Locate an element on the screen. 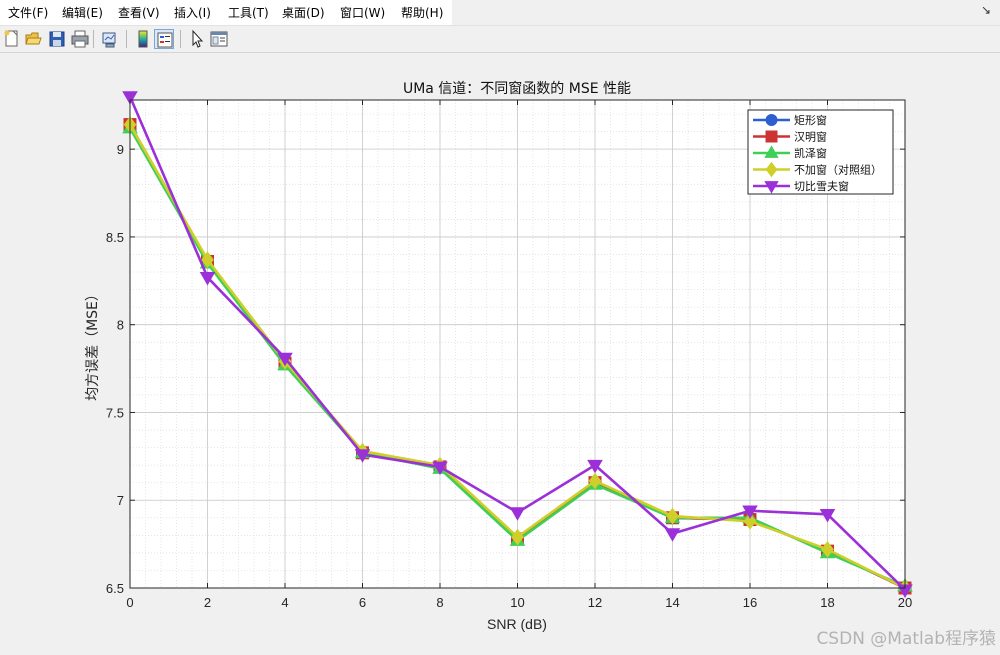 The width and height of the screenshot is (1000, 655). link-plot-icon is located at coordinates (109, 40).